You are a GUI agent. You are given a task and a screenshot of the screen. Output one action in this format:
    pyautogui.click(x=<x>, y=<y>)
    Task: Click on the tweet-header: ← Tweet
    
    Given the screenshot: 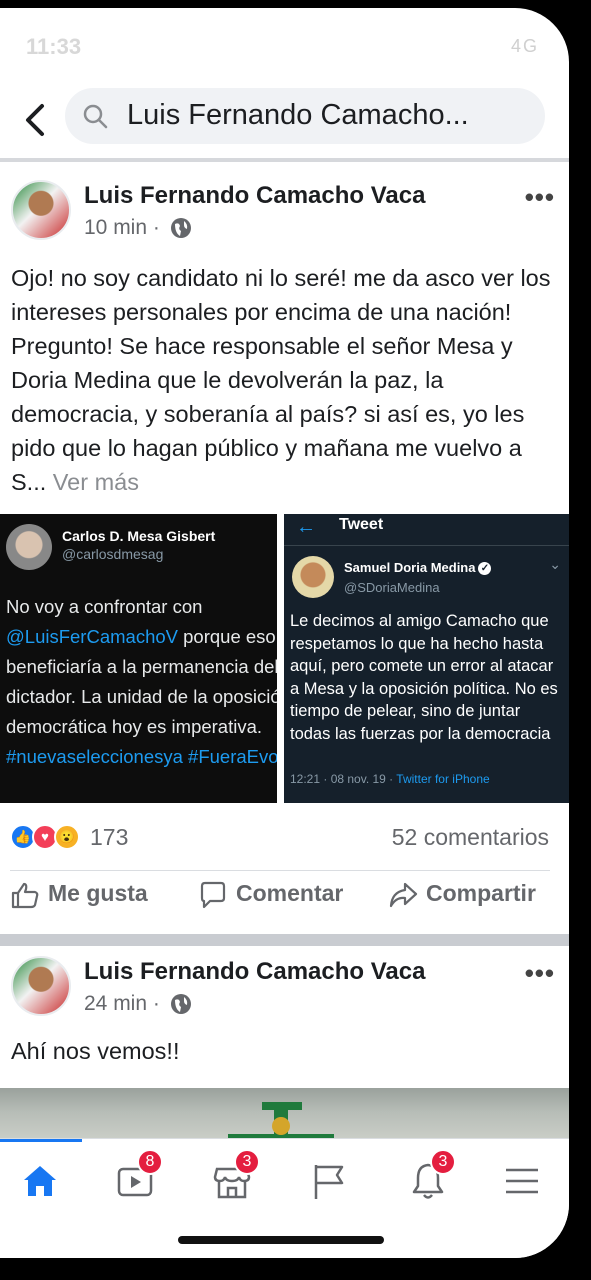 What is the action you would take?
    pyautogui.click(x=426, y=530)
    